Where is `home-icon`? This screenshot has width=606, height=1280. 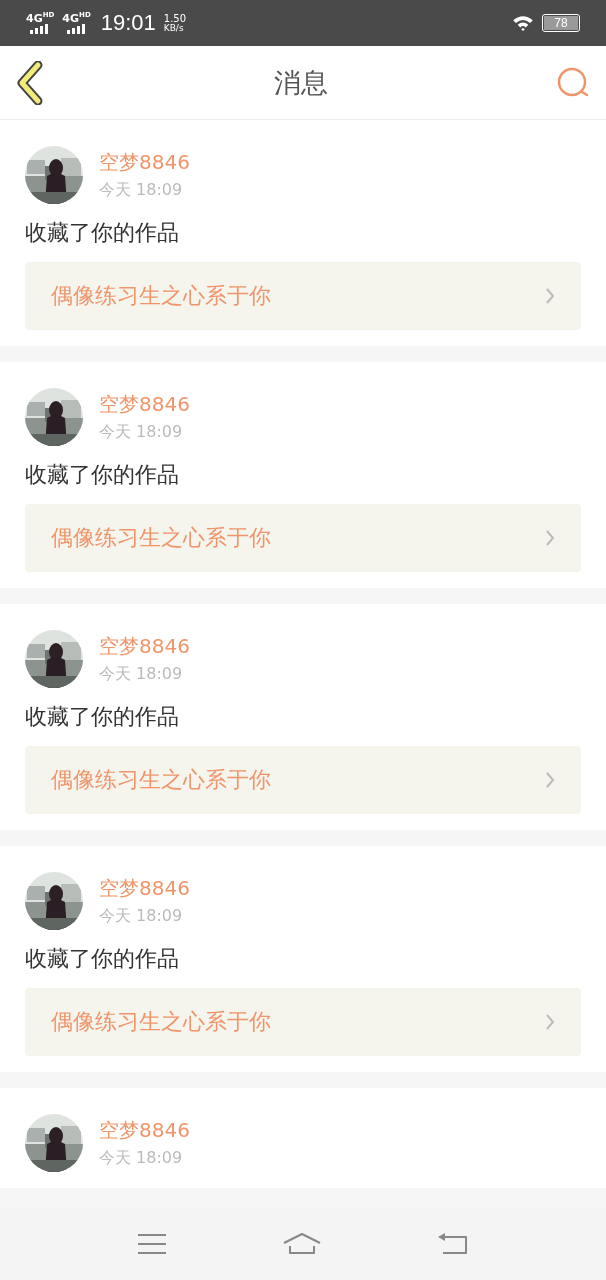 home-icon is located at coordinates (302, 1244).